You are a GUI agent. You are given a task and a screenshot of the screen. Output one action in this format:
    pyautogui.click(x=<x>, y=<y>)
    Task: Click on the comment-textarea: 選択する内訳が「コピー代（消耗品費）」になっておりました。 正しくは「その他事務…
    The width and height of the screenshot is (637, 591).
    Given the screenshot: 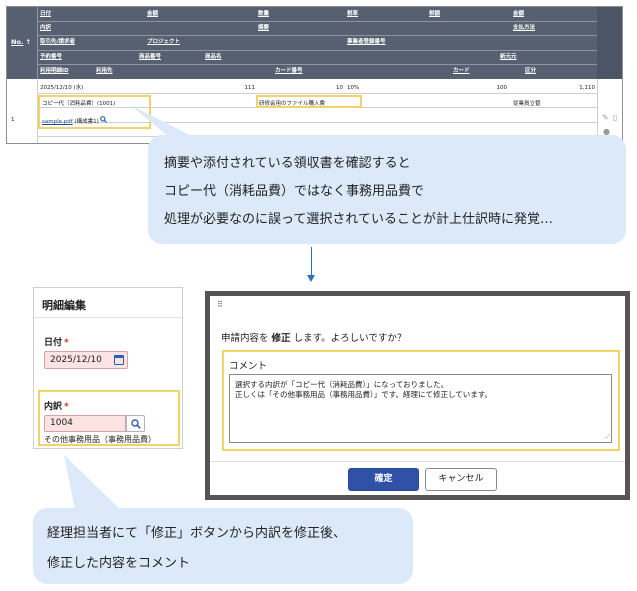 What is the action you would take?
    pyautogui.click(x=420, y=408)
    